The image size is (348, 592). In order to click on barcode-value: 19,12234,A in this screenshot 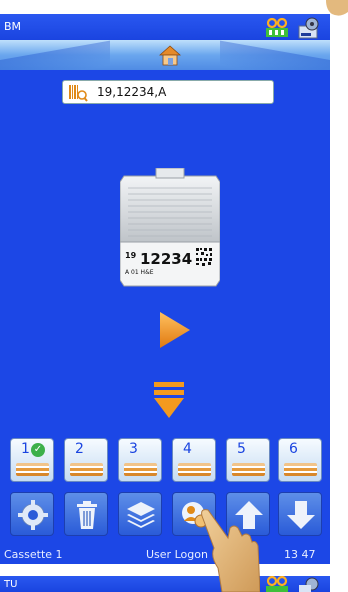, I will do `click(132, 92)`.